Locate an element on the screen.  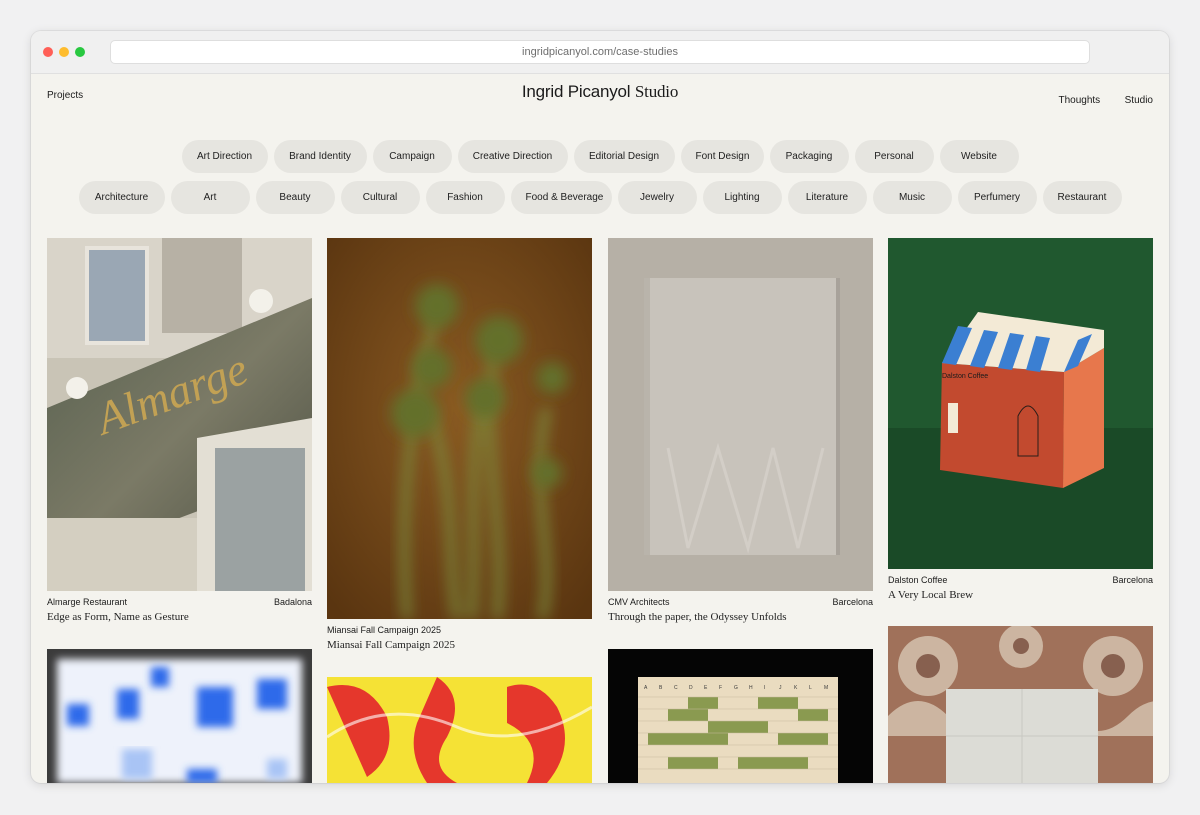
chart-letter: I is located at coordinates (764, 688).